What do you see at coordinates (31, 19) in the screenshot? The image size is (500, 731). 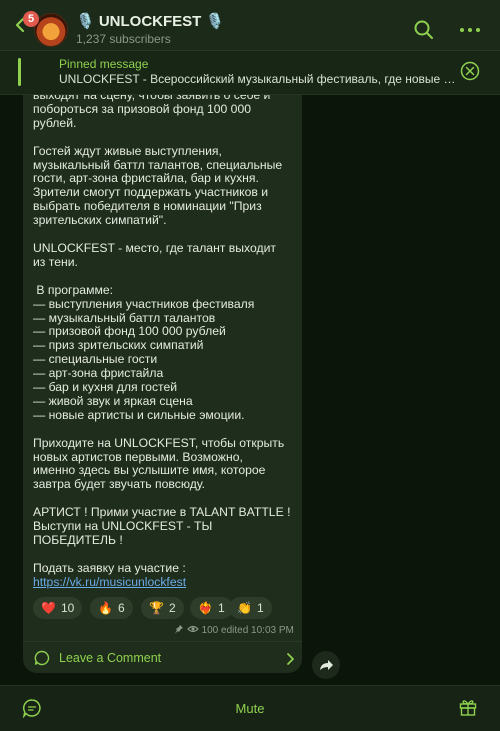 I see `unread-badge: 5` at bounding box center [31, 19].